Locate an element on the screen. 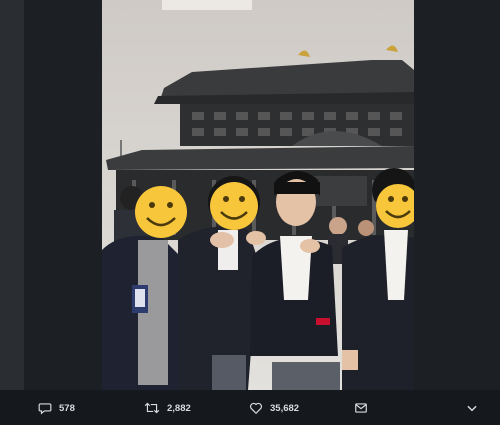 The width and height of the screenshot is (500, 425). like-button: 35,682 is located at coordinates (274, 408).